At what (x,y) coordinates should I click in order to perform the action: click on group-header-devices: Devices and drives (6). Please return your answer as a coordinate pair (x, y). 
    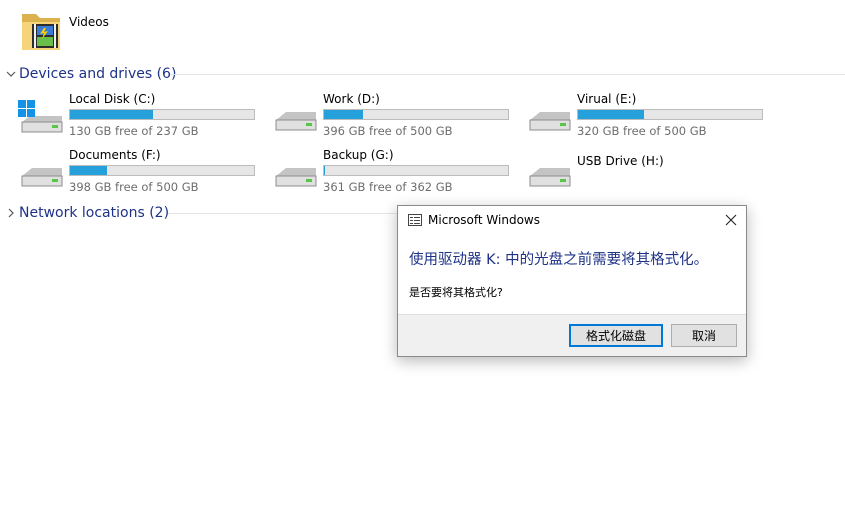
    Looking at the image, I should click on (90, 74).